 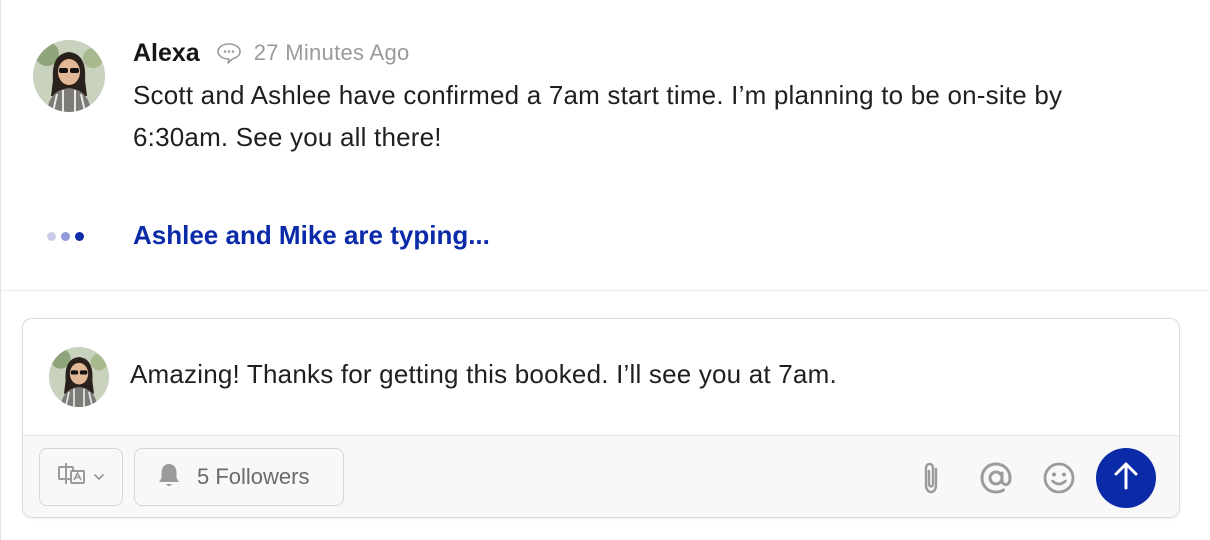 What do you see at coordinates (253, 476) in the screenshot?
I see `followers-count: 5 Followers` at bounding box center [253, 476].